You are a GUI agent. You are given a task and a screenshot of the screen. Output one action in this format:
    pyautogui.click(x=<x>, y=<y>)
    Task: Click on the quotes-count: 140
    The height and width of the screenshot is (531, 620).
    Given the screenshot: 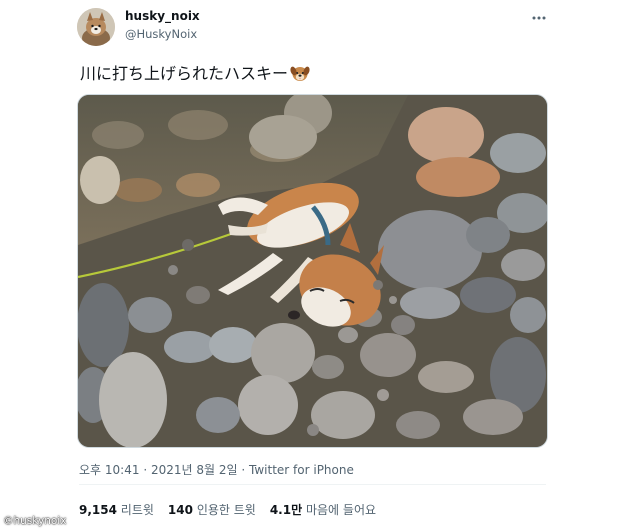 What is the action you would take?
    pyautogui.click(x=180, y=510)
    